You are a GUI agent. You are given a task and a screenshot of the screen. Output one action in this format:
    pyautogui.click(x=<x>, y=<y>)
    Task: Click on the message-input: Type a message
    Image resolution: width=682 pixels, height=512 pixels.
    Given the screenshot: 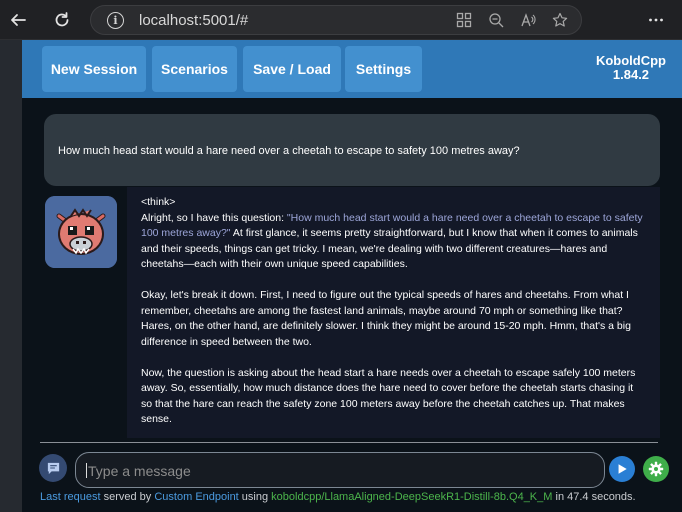 What is the action you would take?
    pyautogui.click(x=340, y=470)
    